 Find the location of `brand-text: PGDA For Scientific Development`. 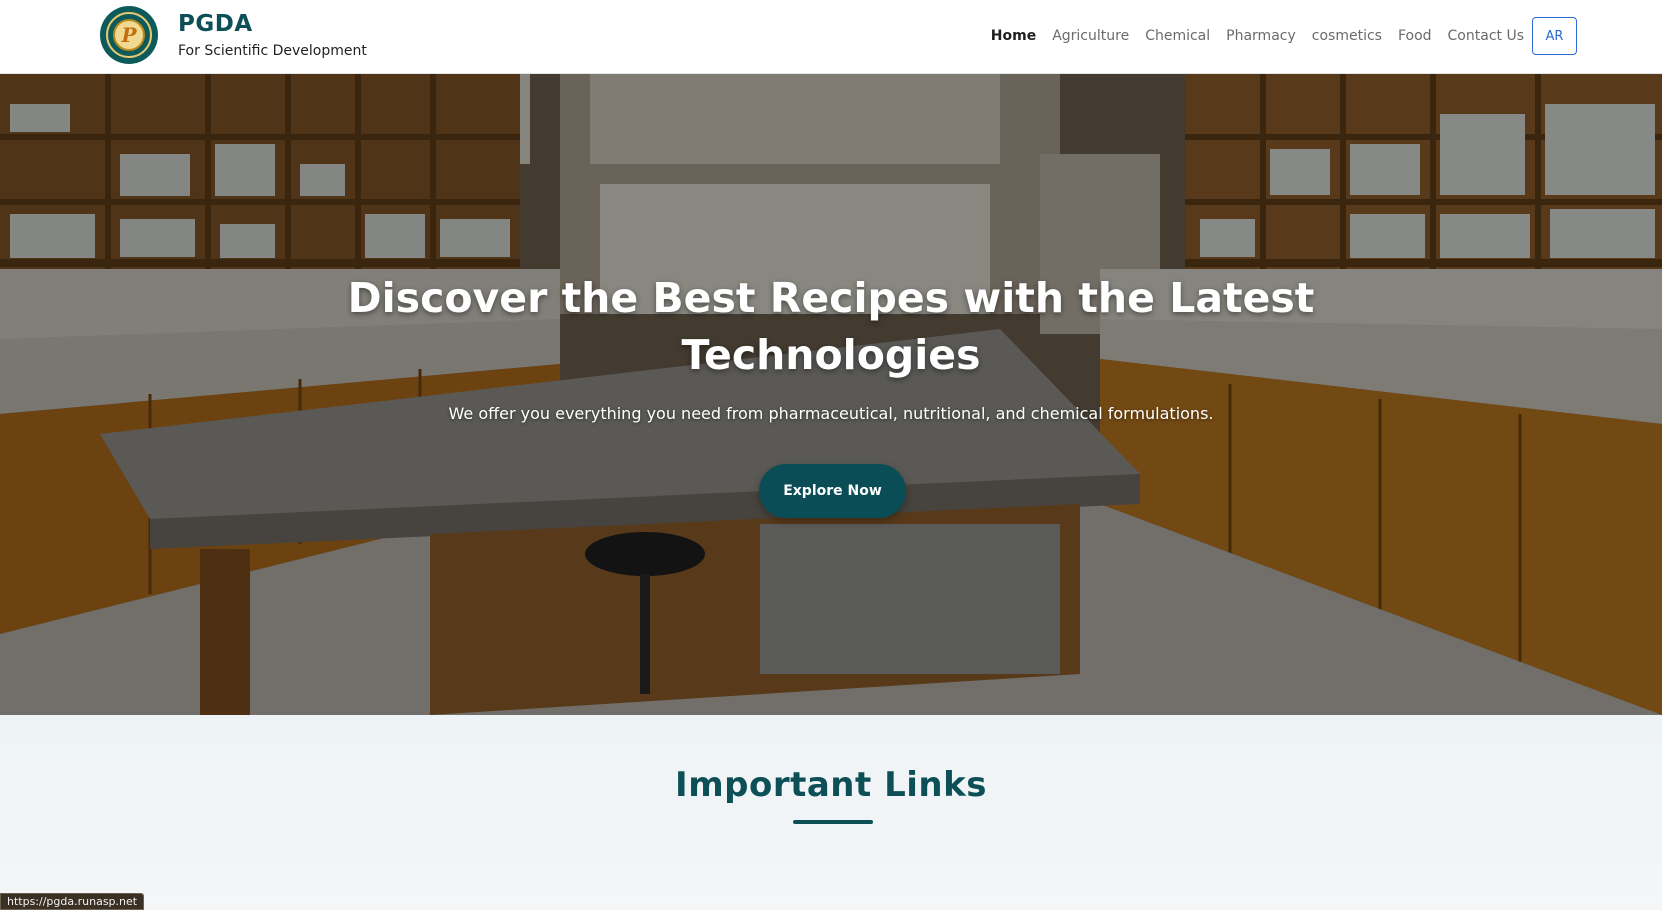

brand-text: PGDA For Scientific Development is located at coordinates (272, 34).